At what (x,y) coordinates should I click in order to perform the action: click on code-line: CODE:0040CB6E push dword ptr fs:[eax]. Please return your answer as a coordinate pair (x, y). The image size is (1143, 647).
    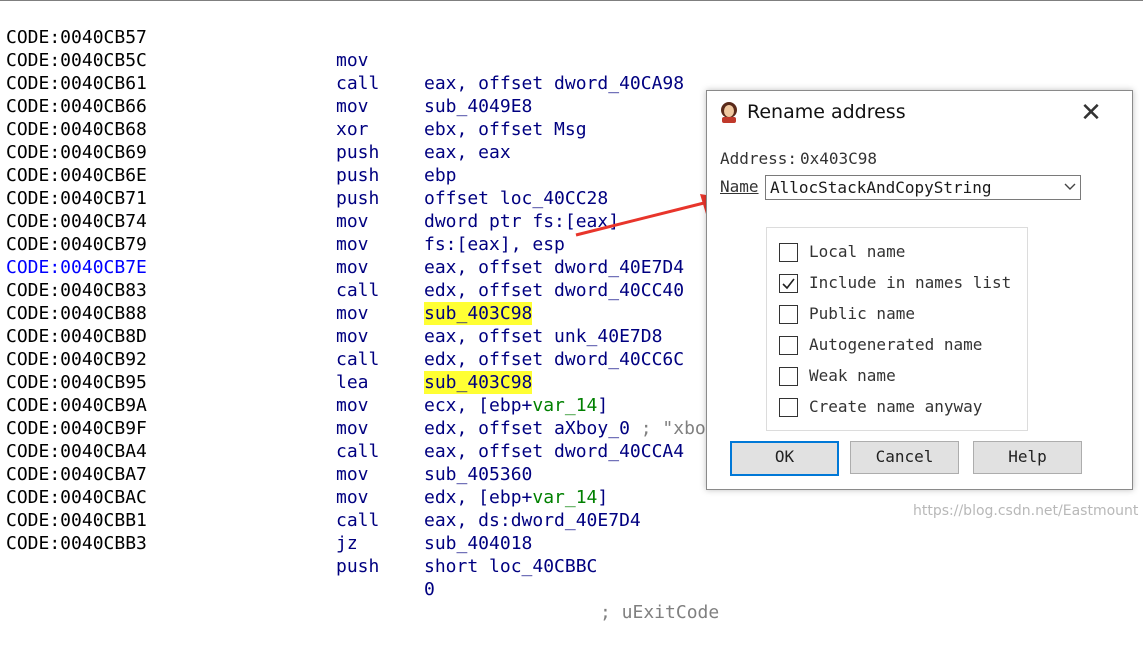
    Looking at the image, I should click on (309, 186).